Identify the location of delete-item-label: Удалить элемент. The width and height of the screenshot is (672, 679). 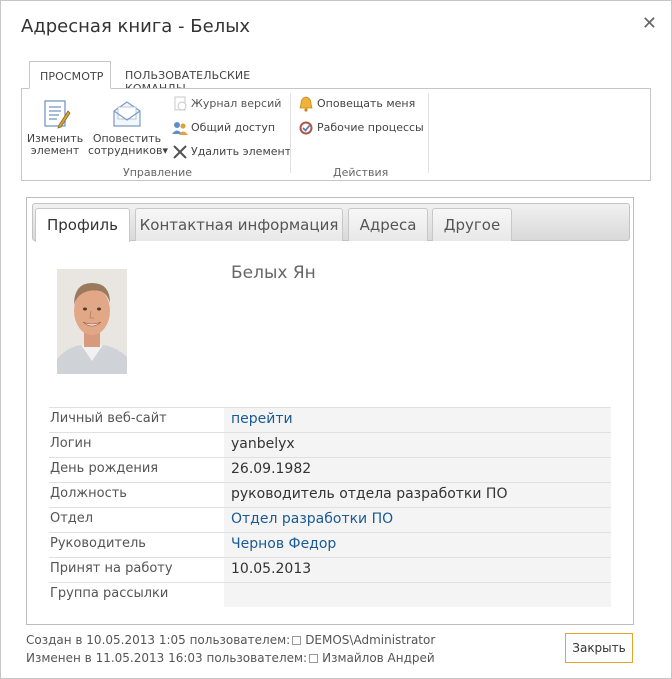
(241, 151).